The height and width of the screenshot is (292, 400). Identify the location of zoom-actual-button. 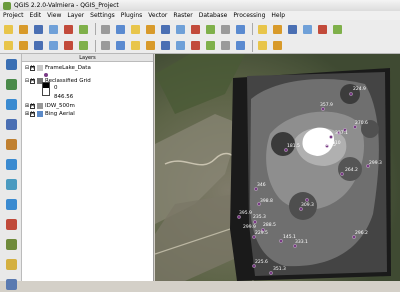
(165, 29).